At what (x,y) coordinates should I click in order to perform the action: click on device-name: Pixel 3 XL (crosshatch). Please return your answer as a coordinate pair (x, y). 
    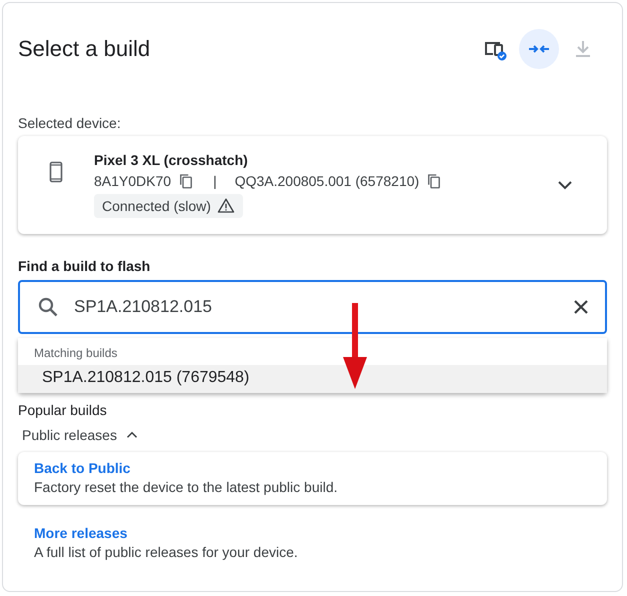
    Looking at the image, I should click on (171, 160).